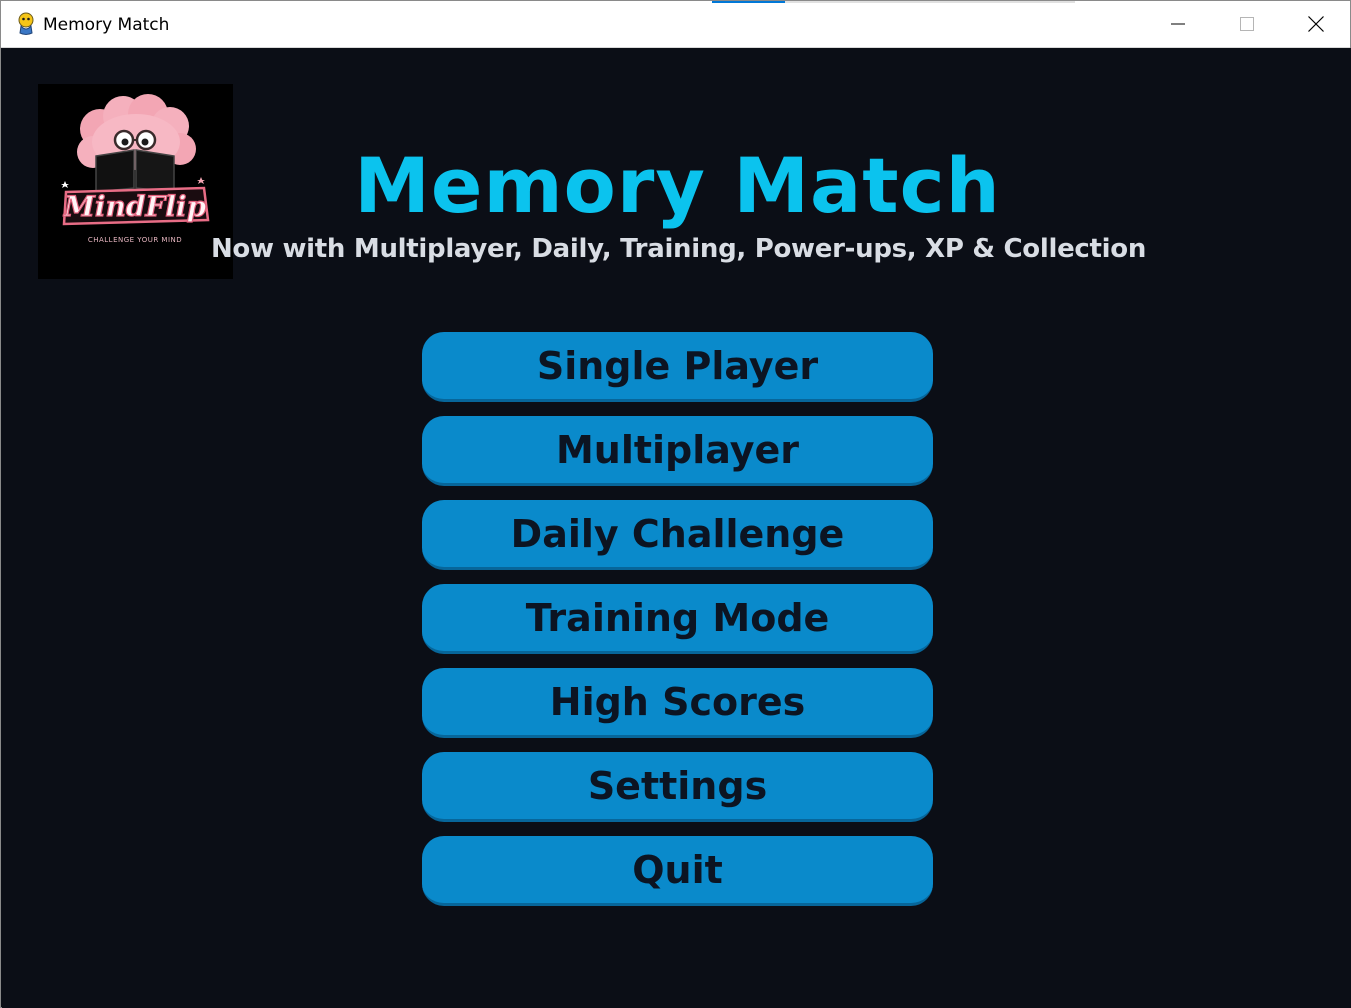 Image resolution: width=1351 pixels, height=1008 pixels. I want to click on maximize-button, so click(1246, 24).